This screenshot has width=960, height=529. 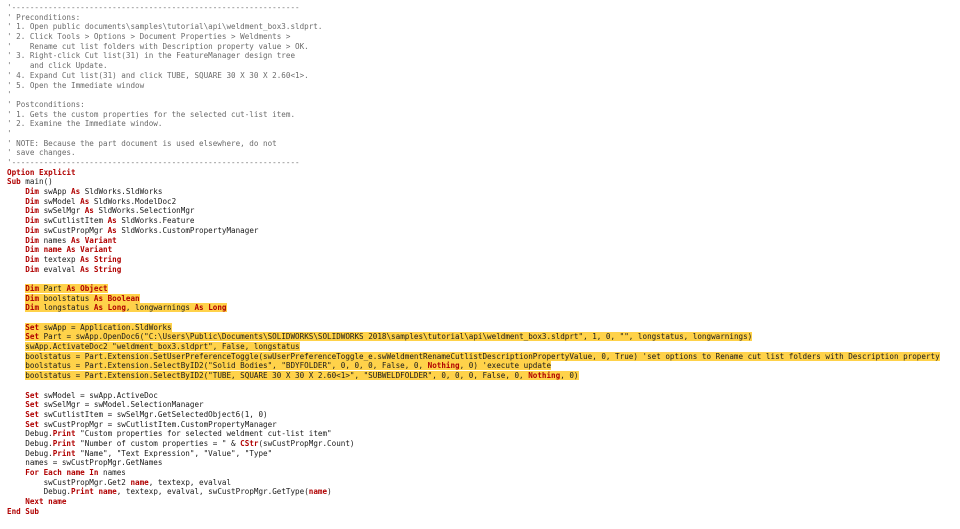 What do you see at coordinates (87, 288) in the screenshot?
I see `code-keyword: As Object` at bounding box center [87, 288].